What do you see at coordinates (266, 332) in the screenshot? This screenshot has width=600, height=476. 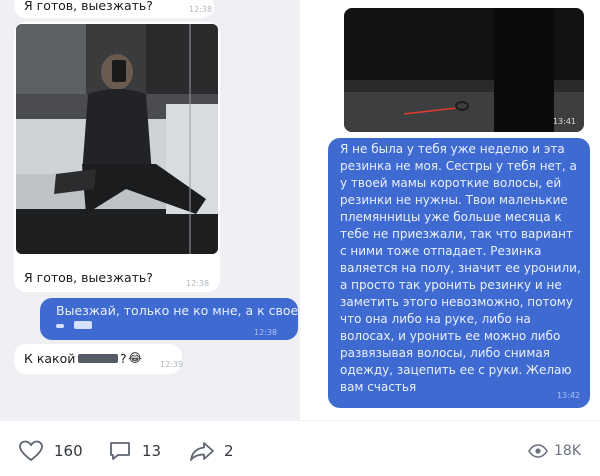 I see `outgoing-message-time: 12:38` at bounding box center [266, 332].